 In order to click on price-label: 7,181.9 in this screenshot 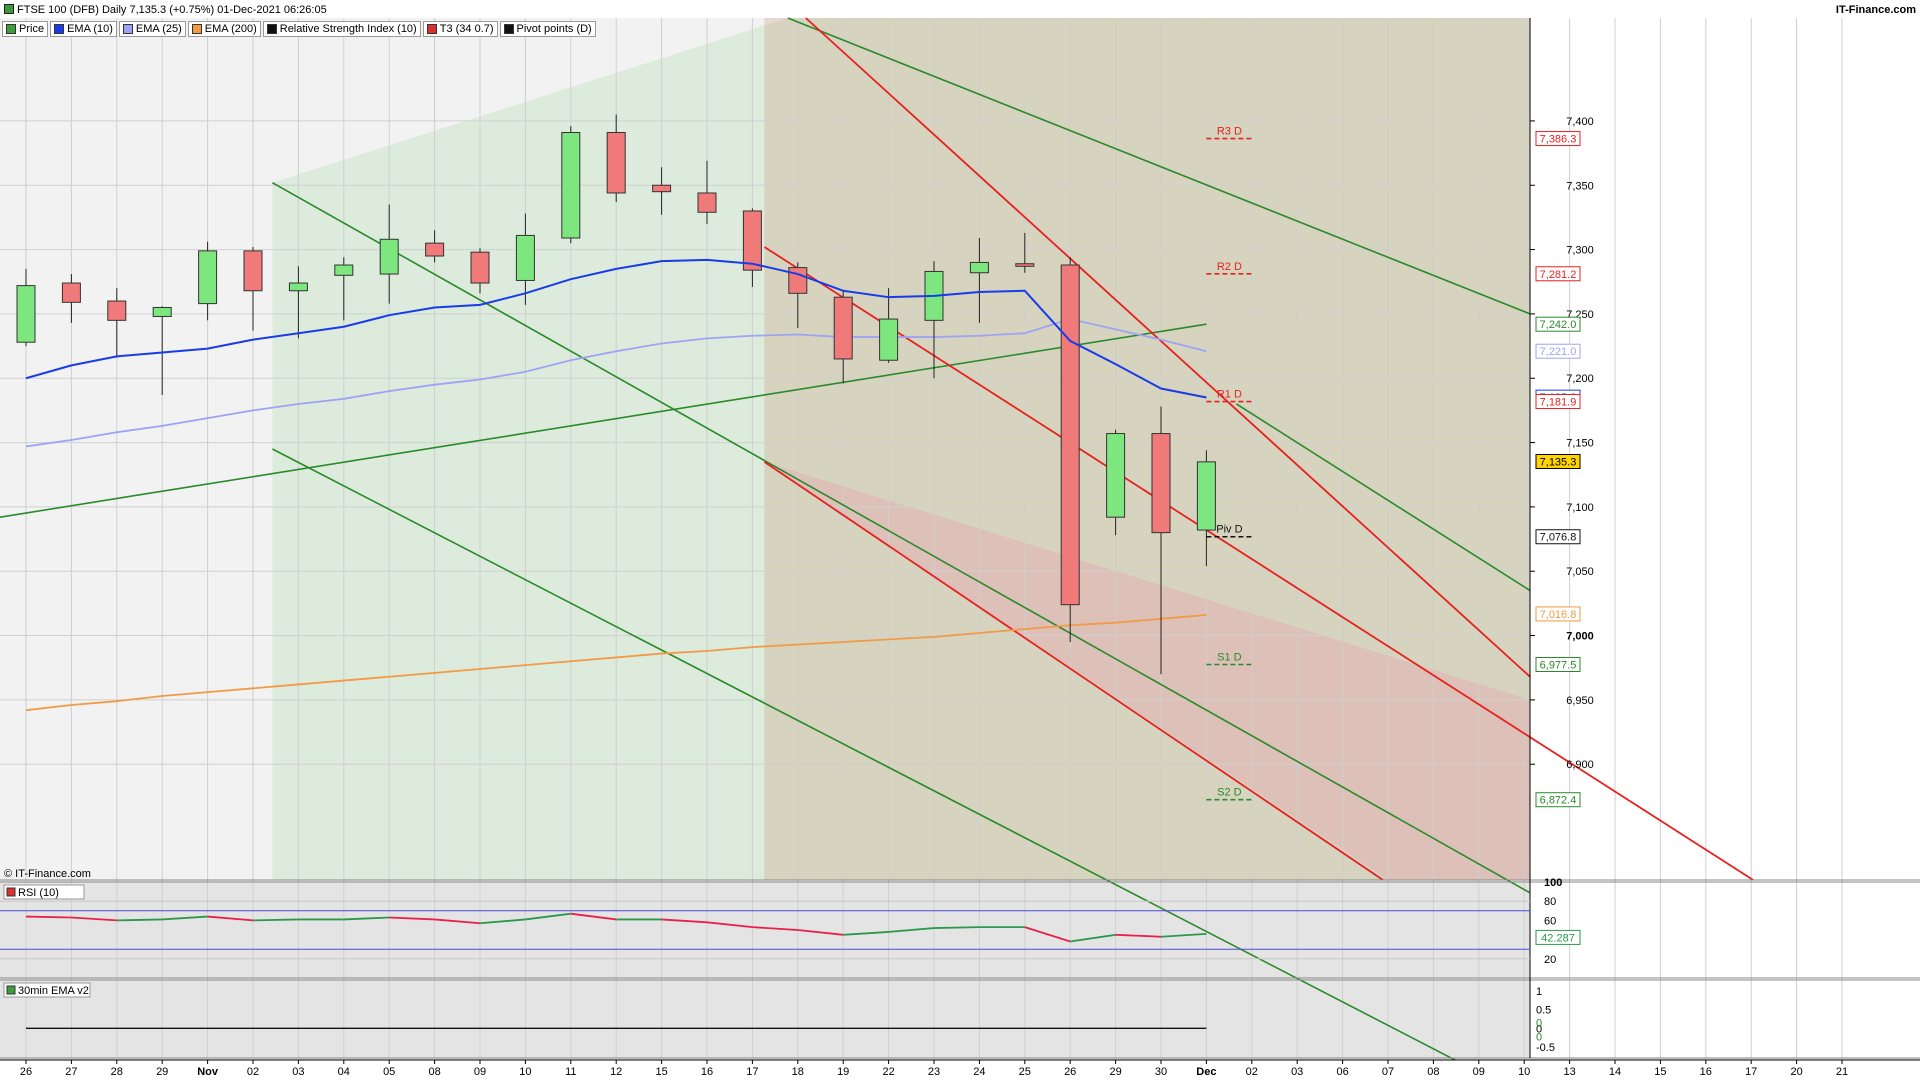, I will do `click(1558, 403)`.